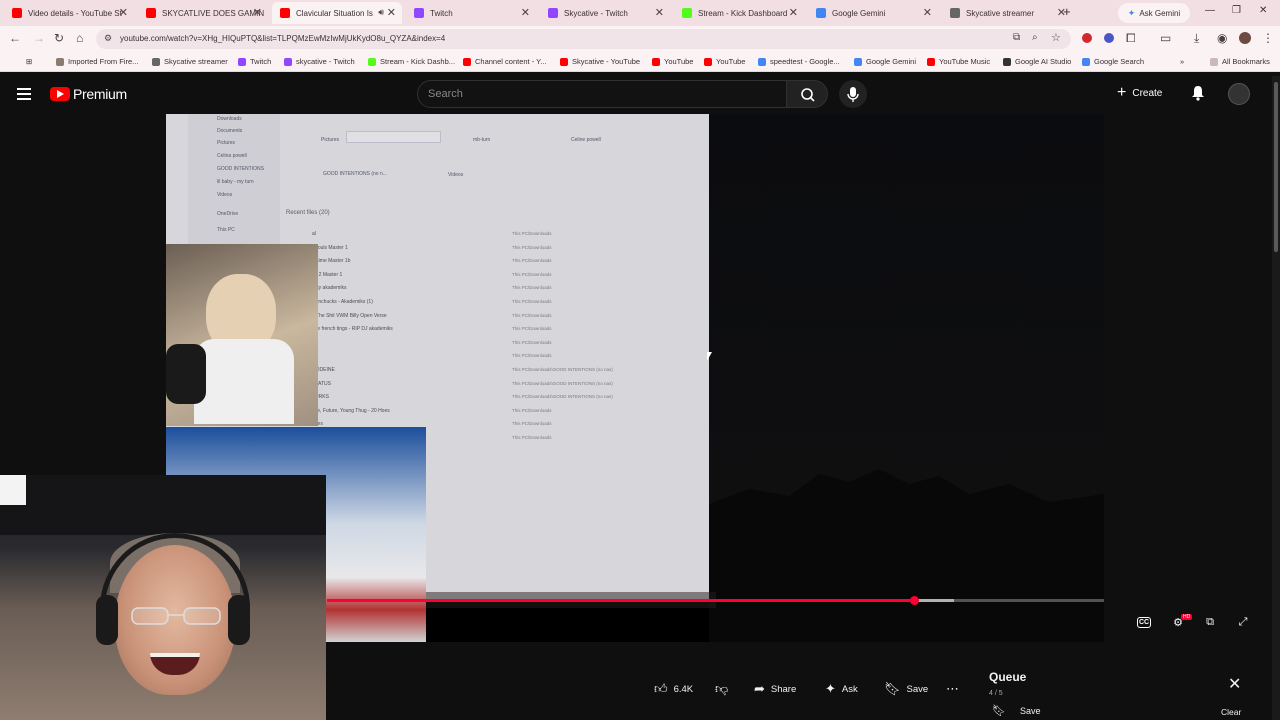  I want to click on youtube-logo-icon, so click(60, 94).